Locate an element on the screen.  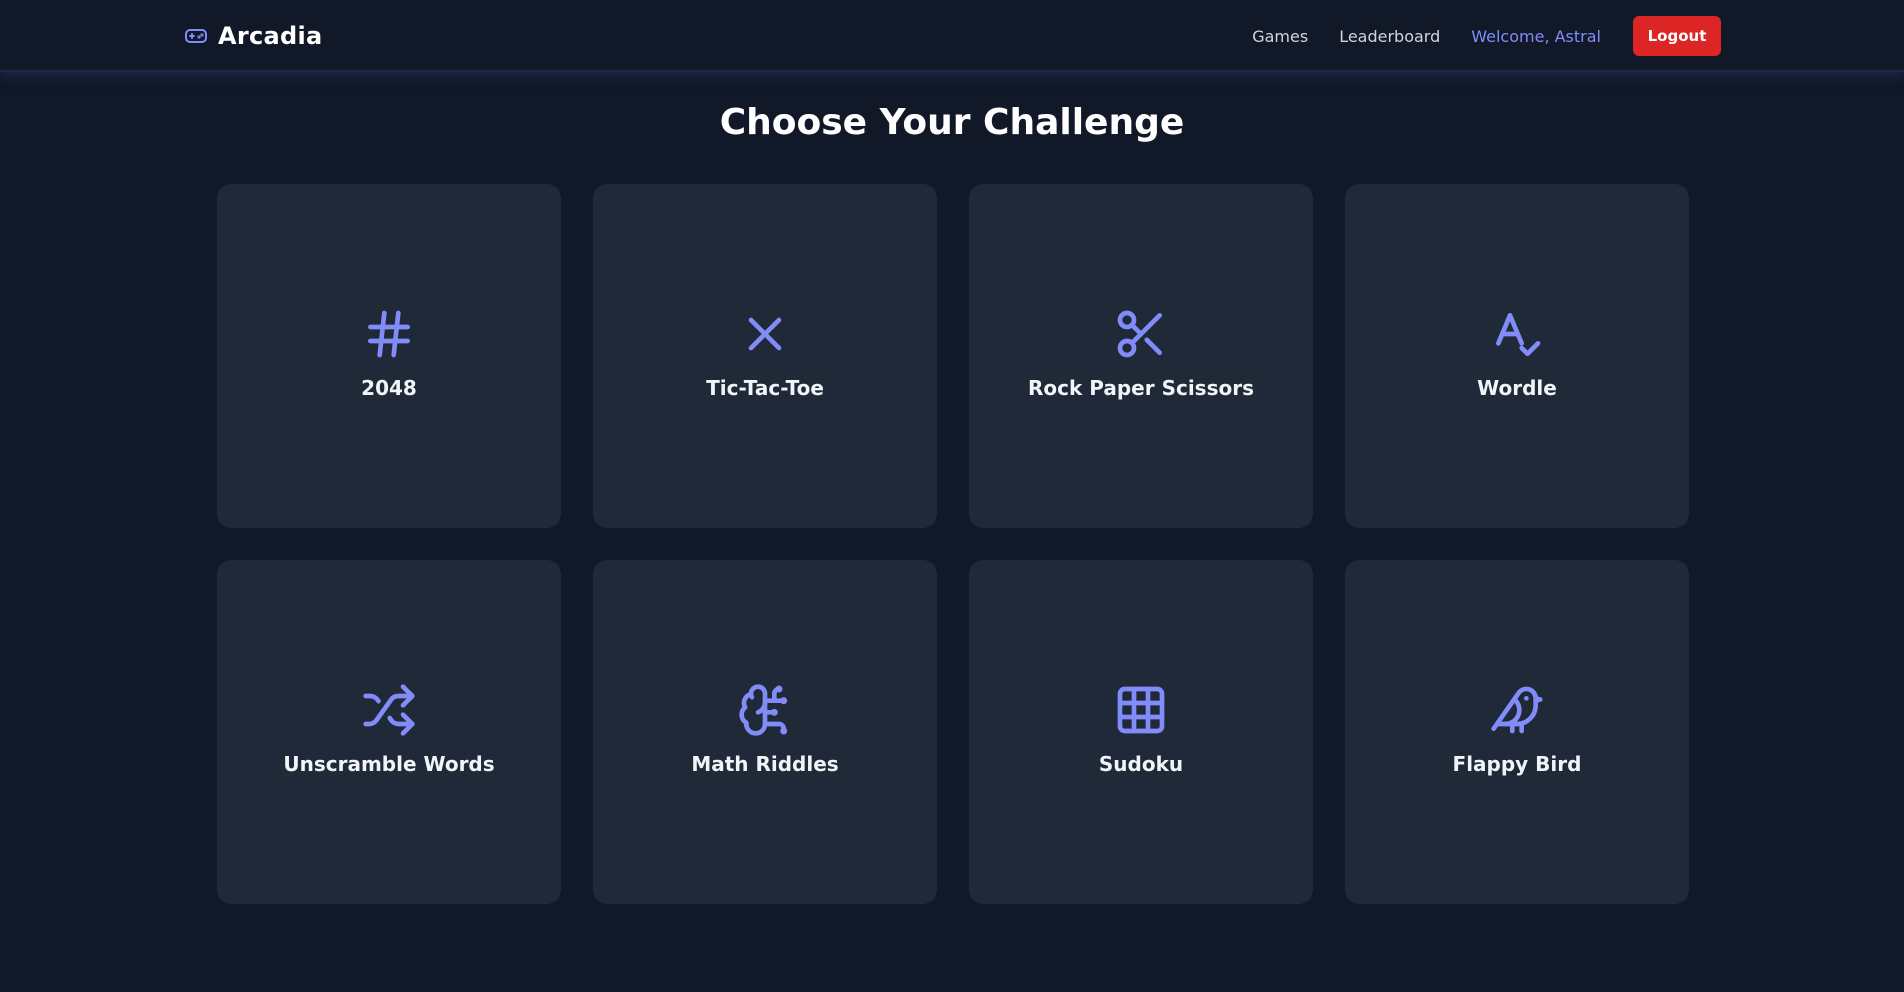
hash-icon is located at coordinates (389, 334).